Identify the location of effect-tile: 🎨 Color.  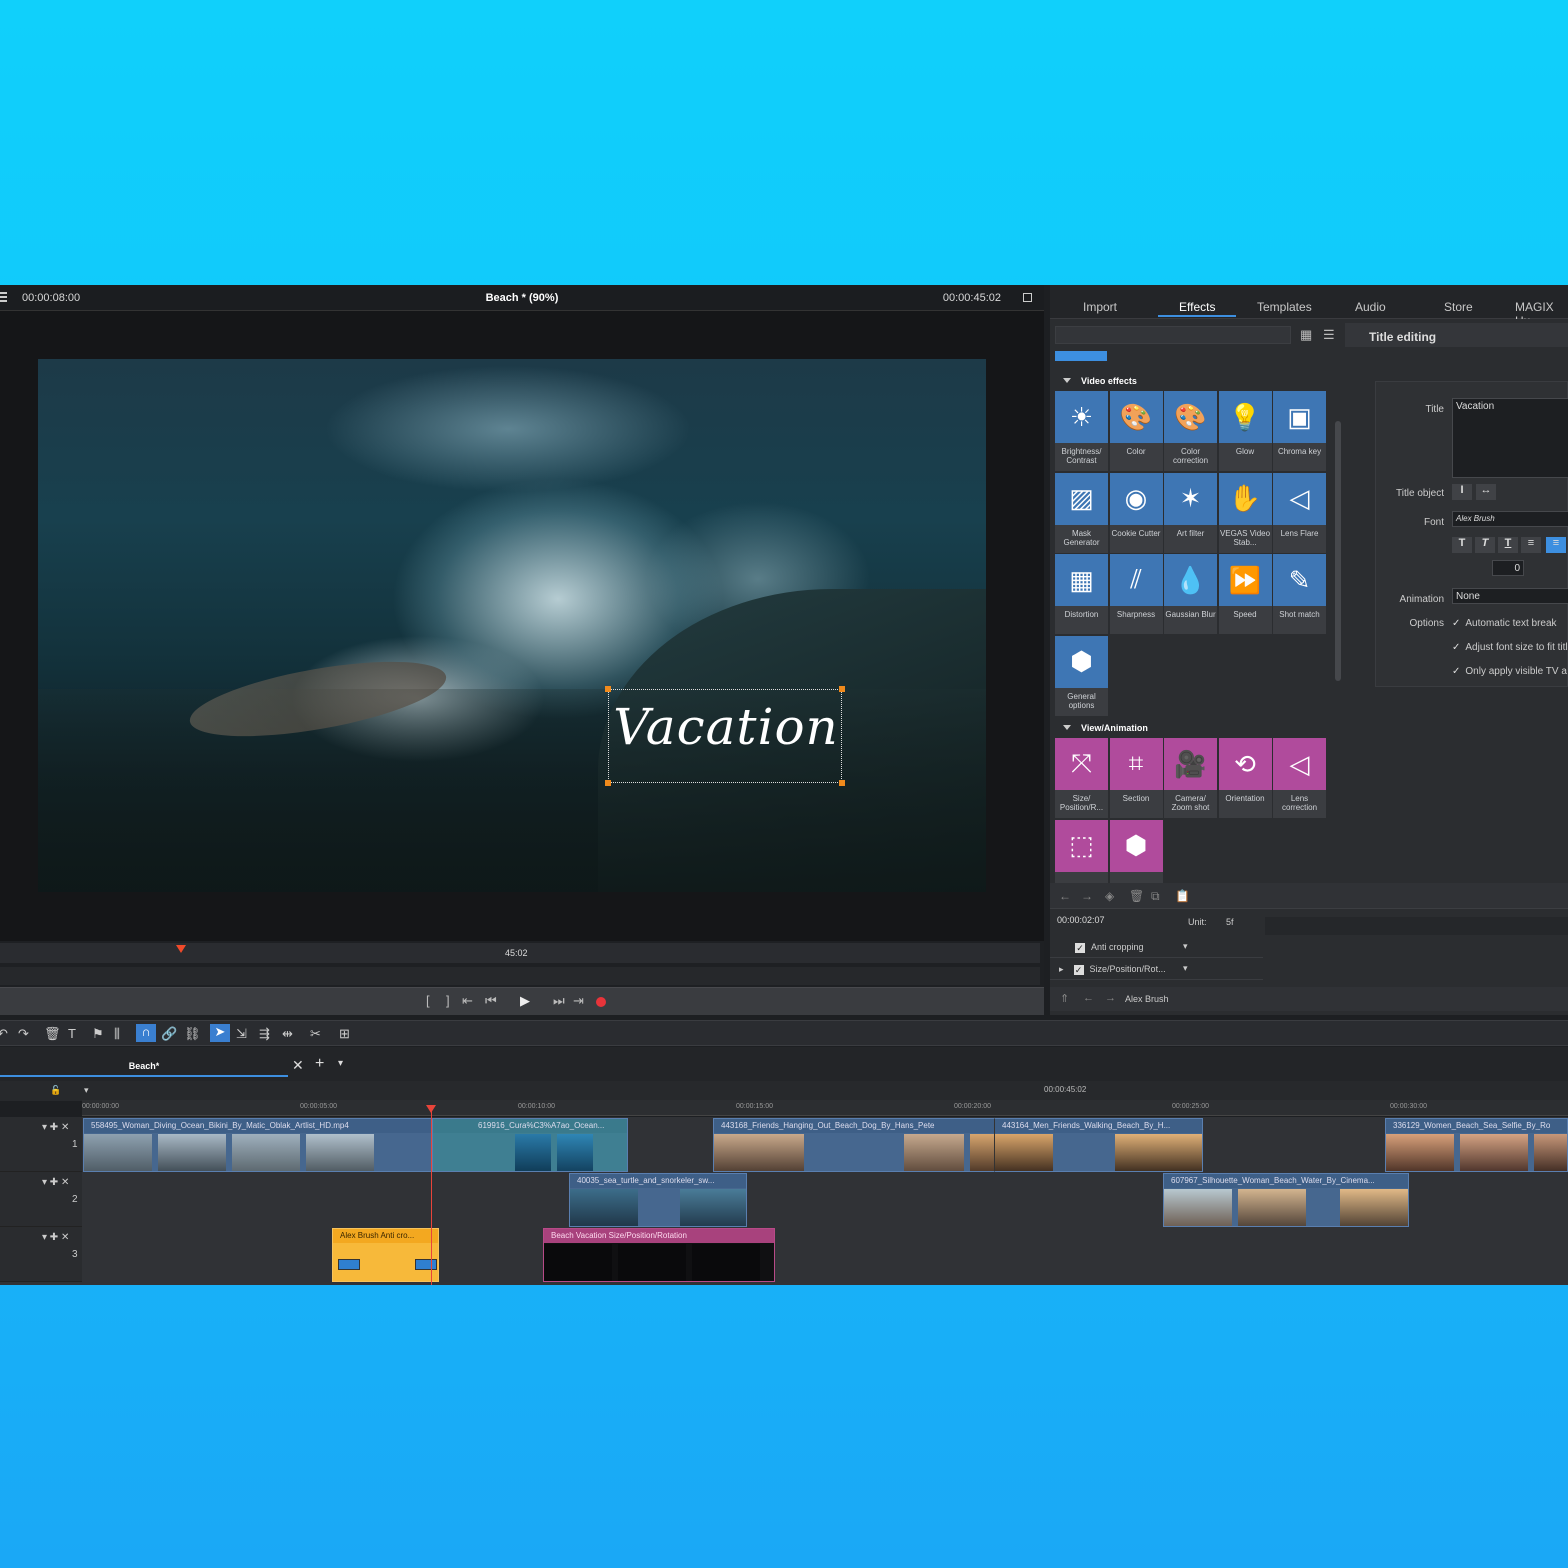
(1136, 431).